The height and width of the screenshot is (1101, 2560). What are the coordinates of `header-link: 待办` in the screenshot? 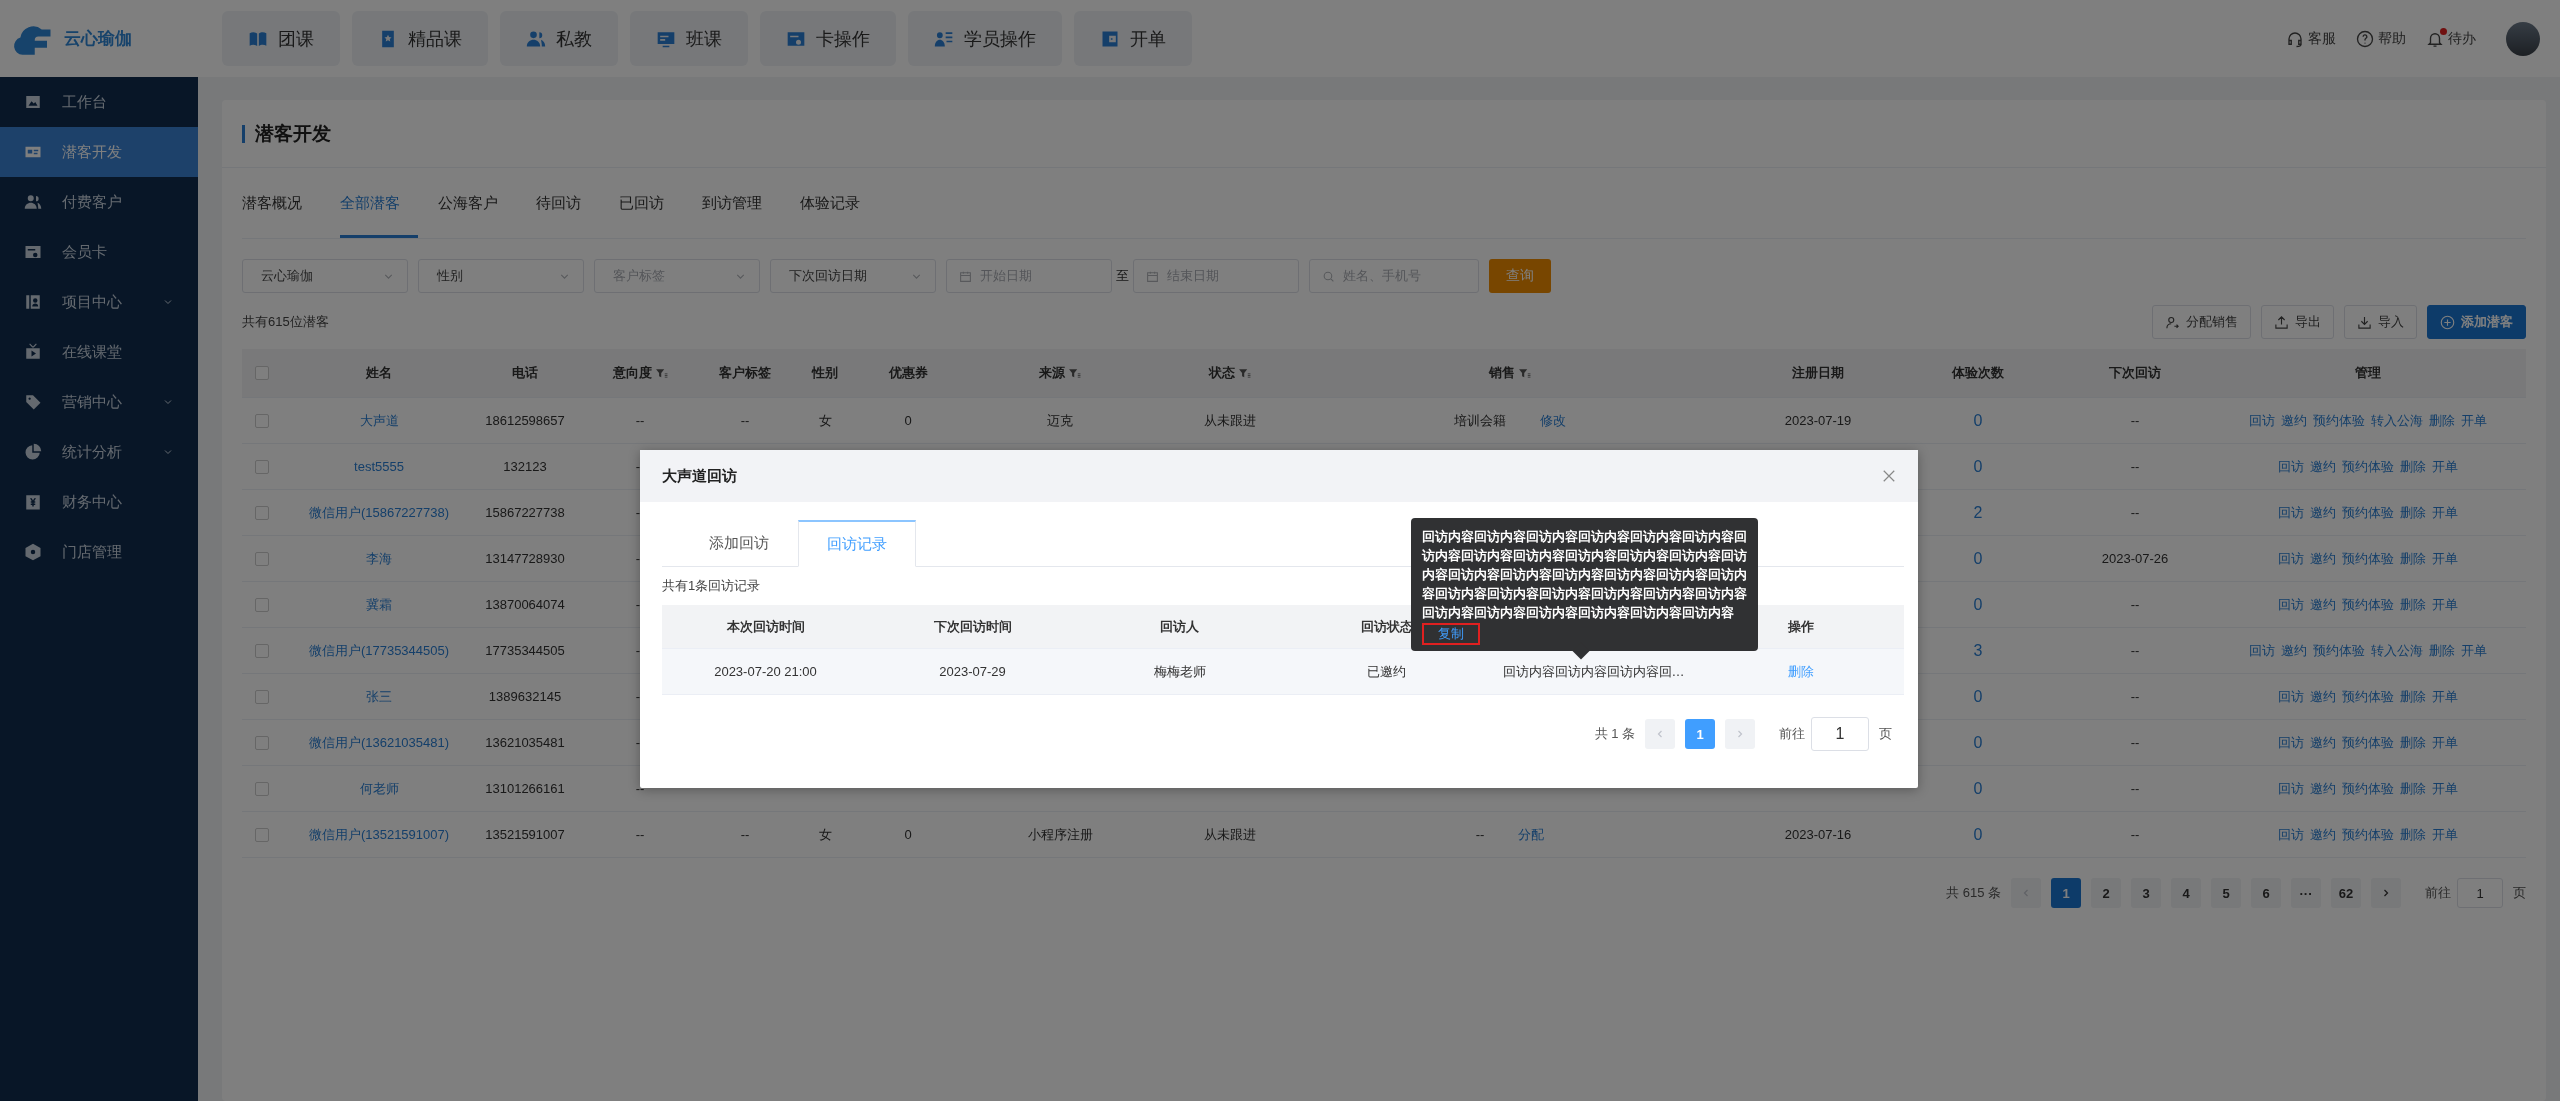 It's located at (2451, 38).